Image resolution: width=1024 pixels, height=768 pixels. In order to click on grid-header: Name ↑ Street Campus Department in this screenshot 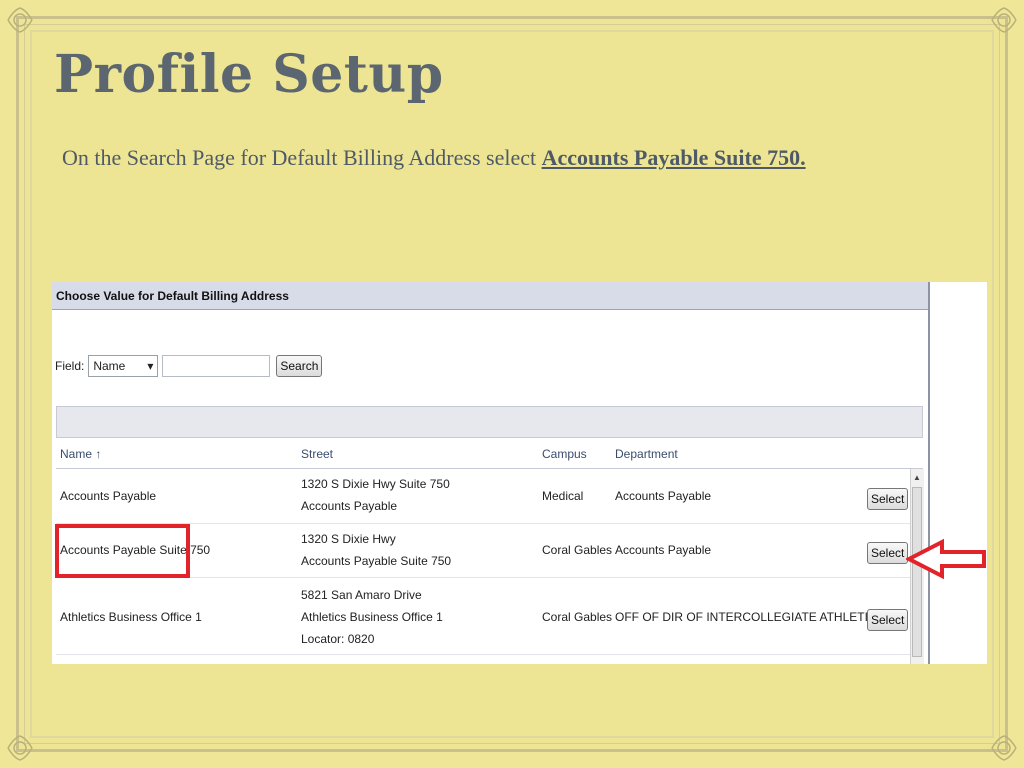, I will do `click(489, 454)`.